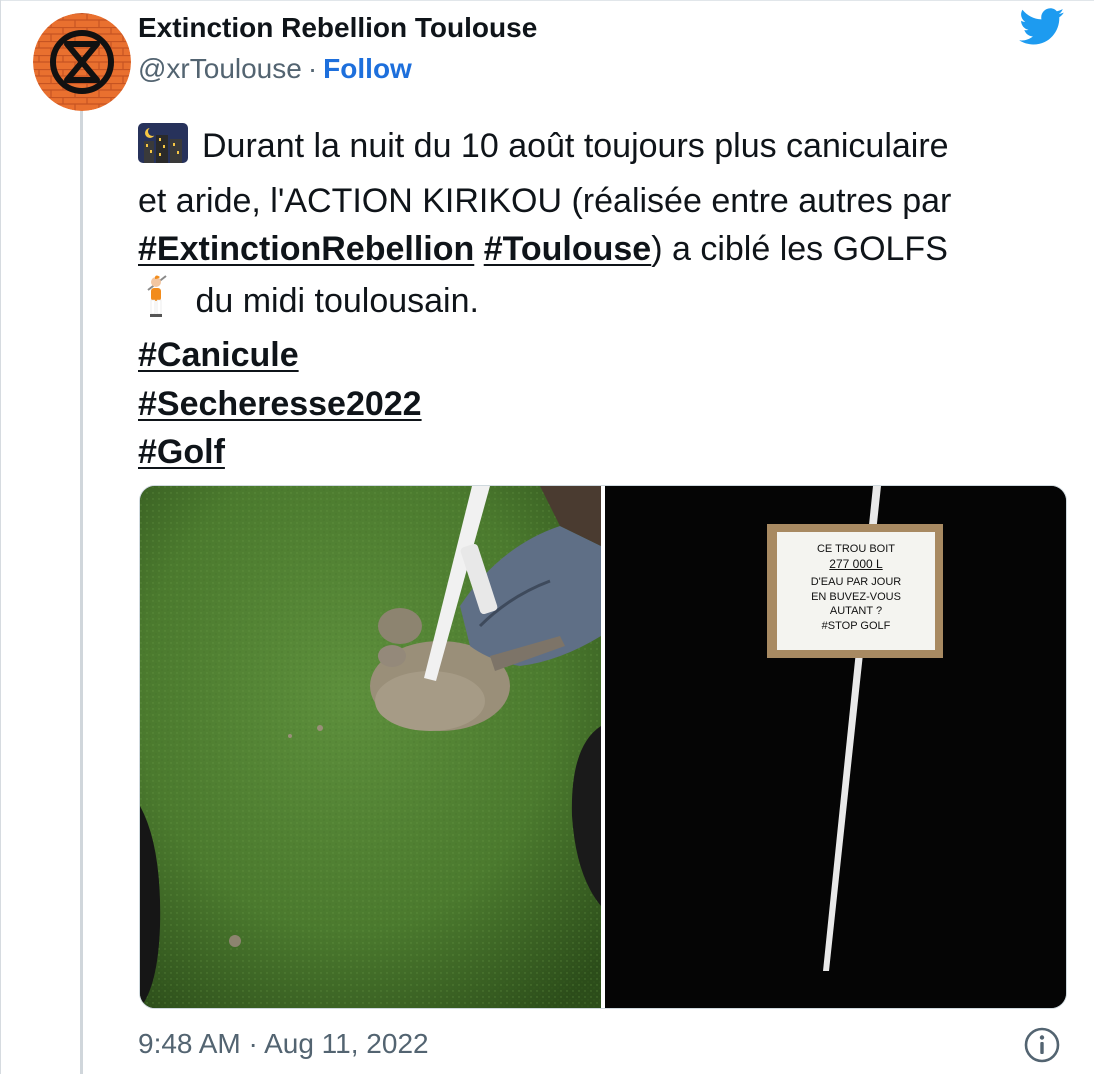 The image size is (1094, 1074). What do you see at coordinates (280, 404) in the screenshot?
I see `hashtag-secheresse2022: #Secheresse2022` at bounding box center [280, 404].